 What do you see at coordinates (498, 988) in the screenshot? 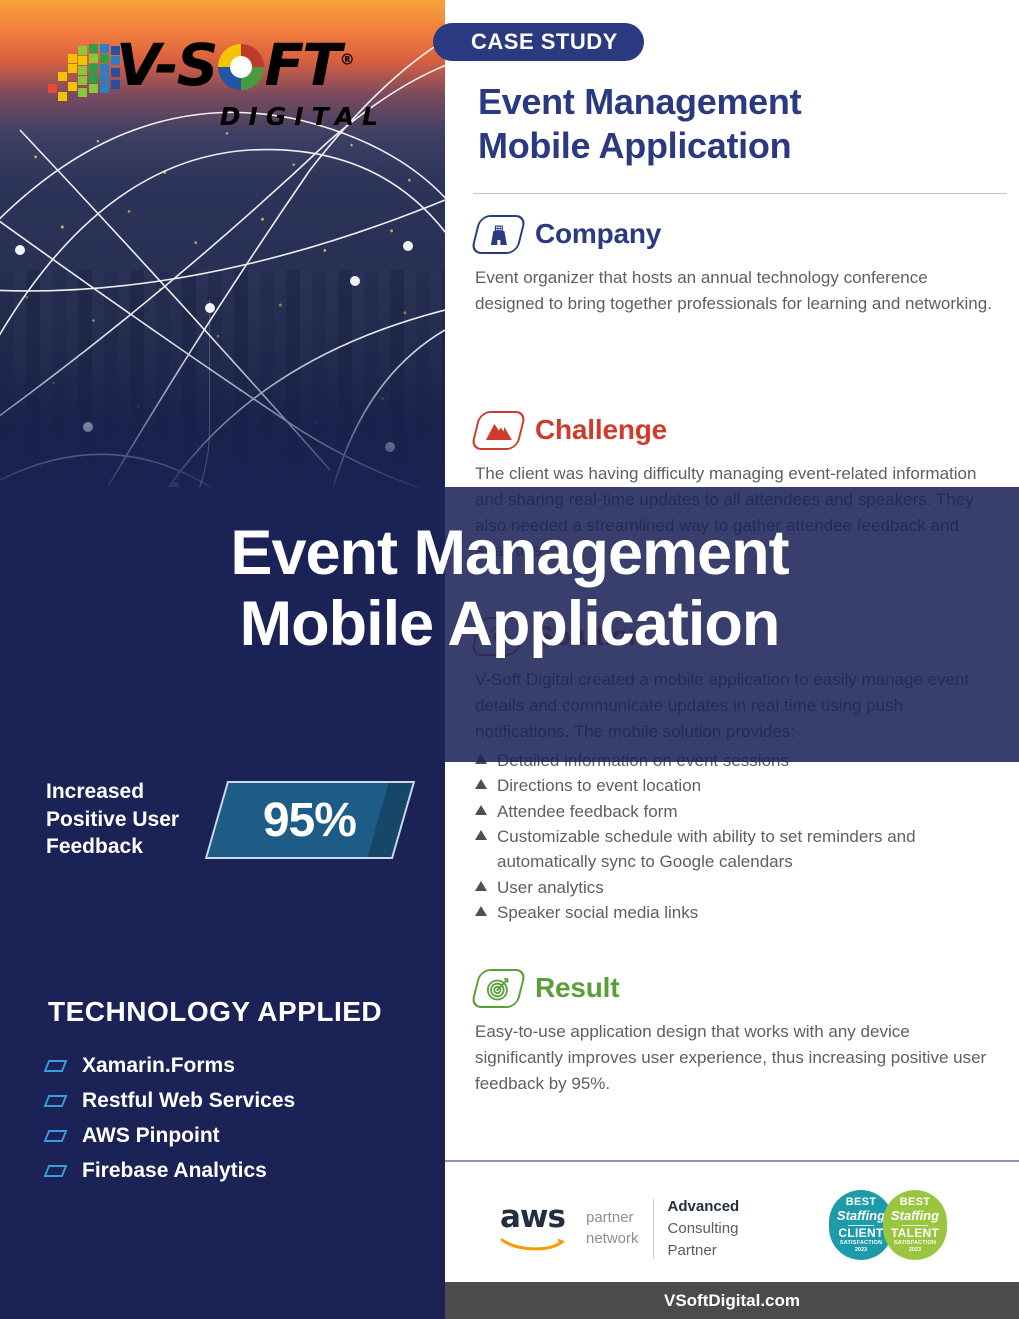
I see `target-icon` at bounding box center [498, 988].